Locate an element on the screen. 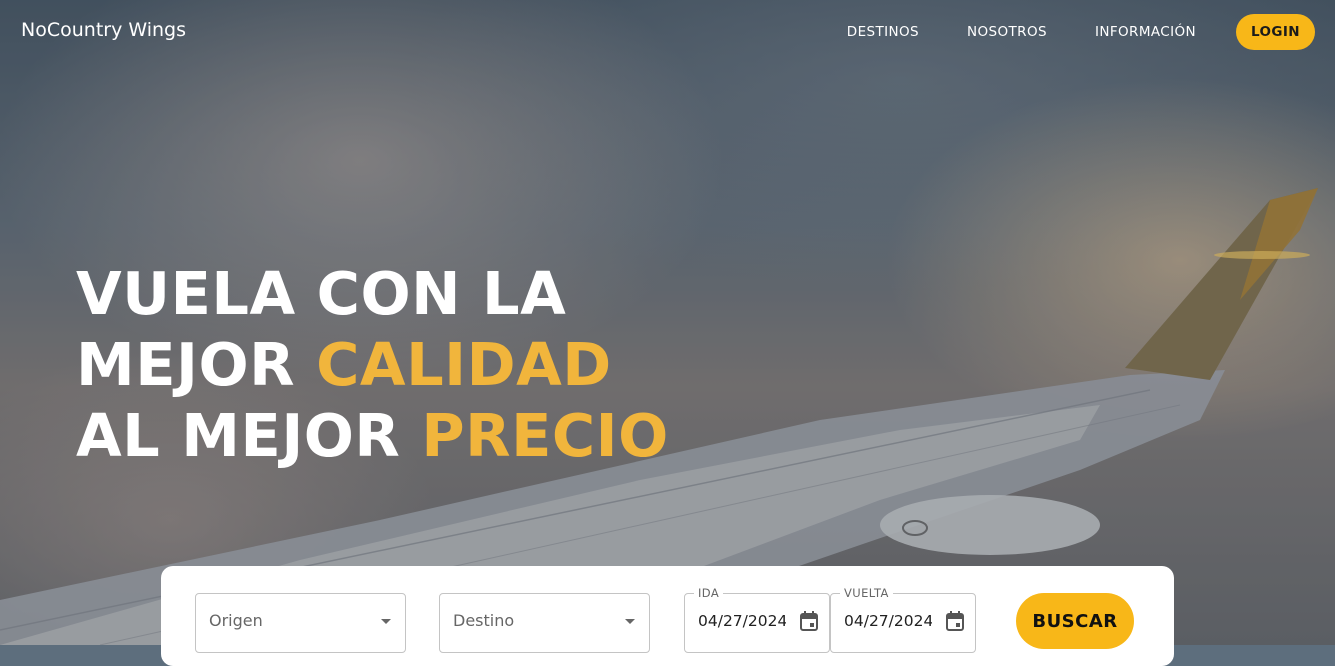 Image resolution: width=1335 pixels, height=666 pixels. nav-link-nosotros: NOSOTROS is located at coordinates (1007, 32).